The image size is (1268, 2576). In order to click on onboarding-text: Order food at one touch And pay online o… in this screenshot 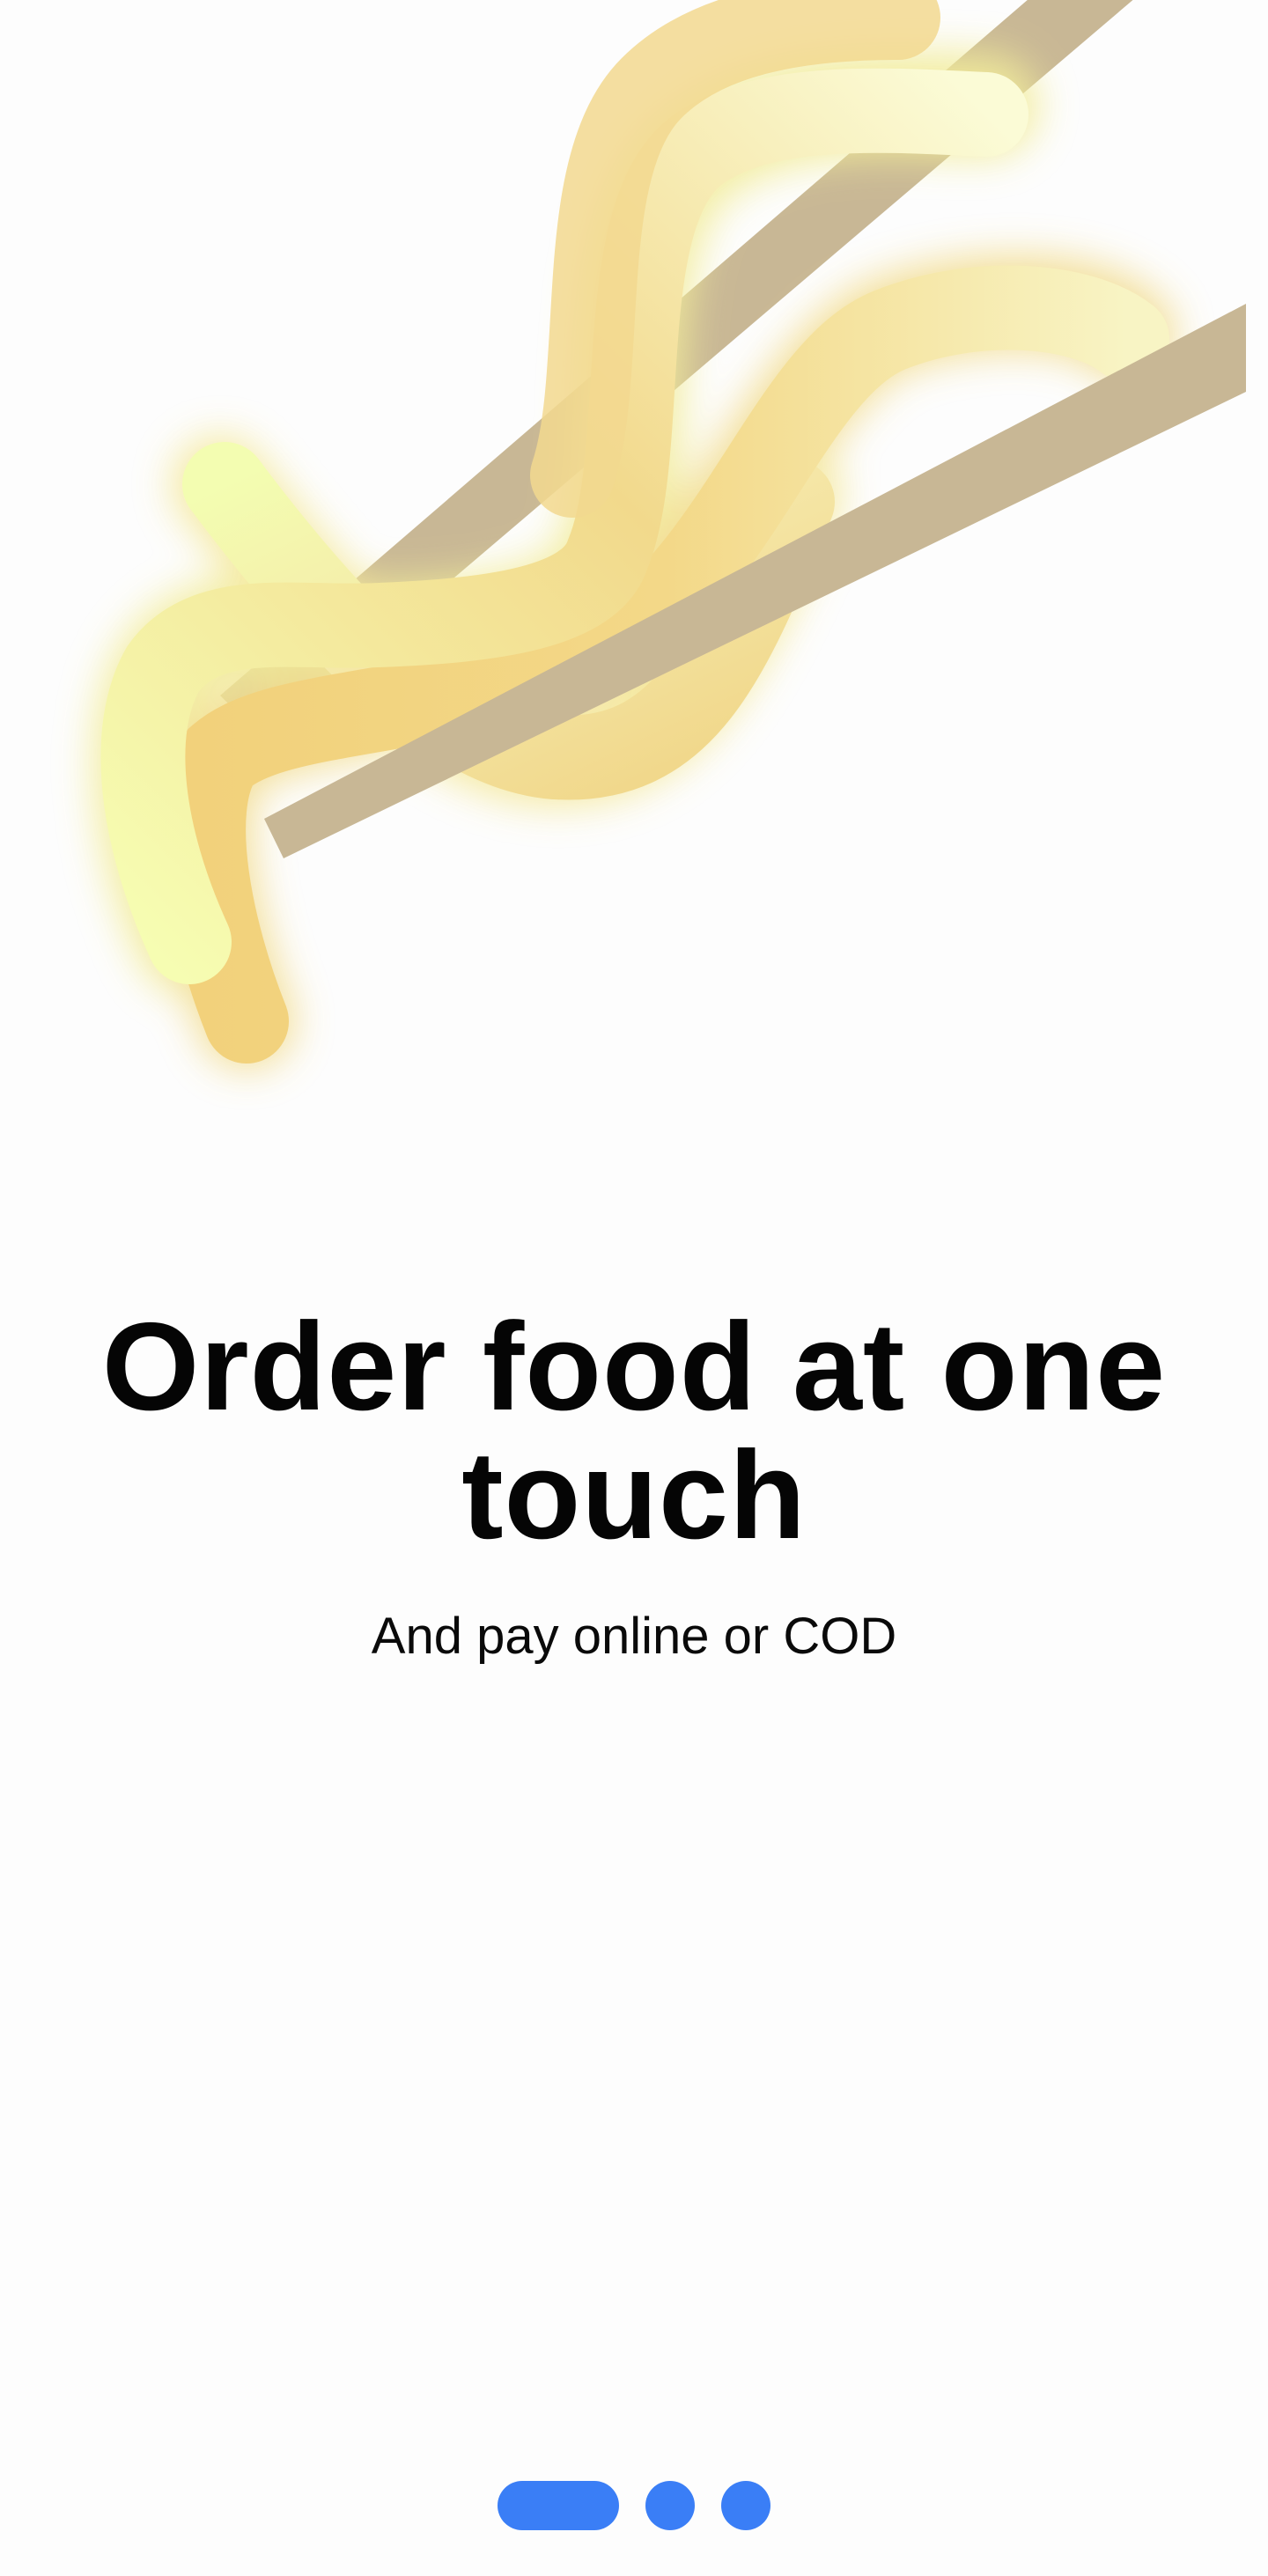, I will do `click(634, 1485)`.